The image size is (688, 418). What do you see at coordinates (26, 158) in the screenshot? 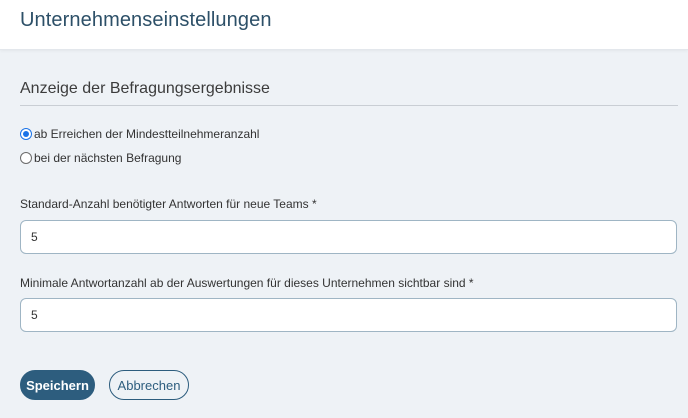
I see `radio-button` at bounding box center [26, 158].